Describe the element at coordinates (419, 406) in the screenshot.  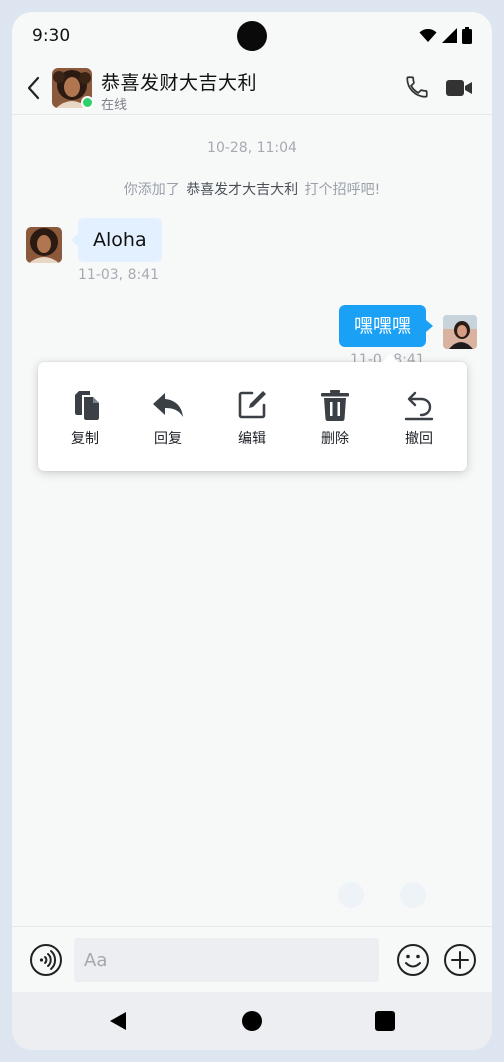
I see `undo-icon` at that location.